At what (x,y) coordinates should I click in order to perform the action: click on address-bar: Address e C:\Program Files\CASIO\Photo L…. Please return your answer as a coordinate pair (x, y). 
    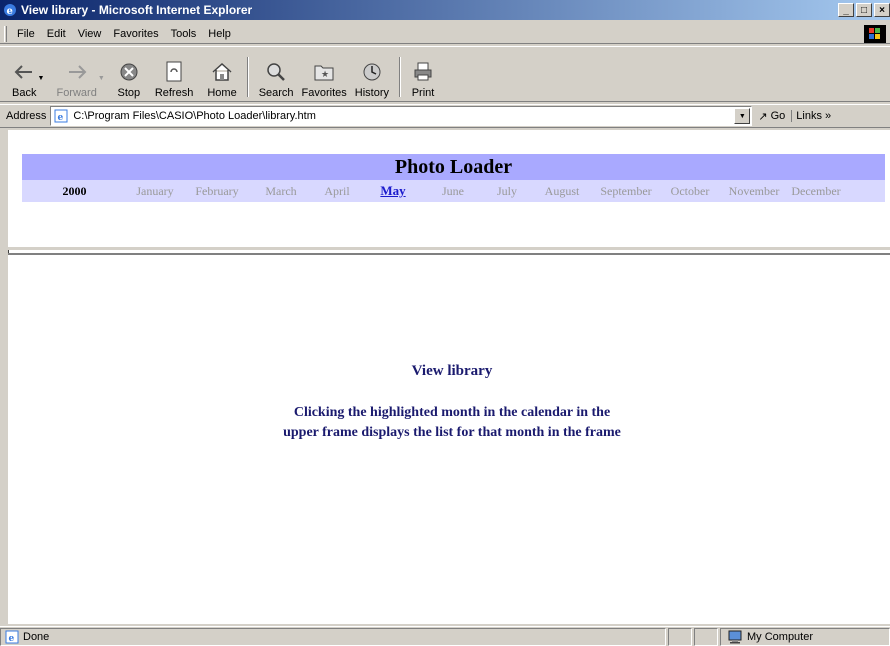
    Looking at the image, I should click on (445, 116).